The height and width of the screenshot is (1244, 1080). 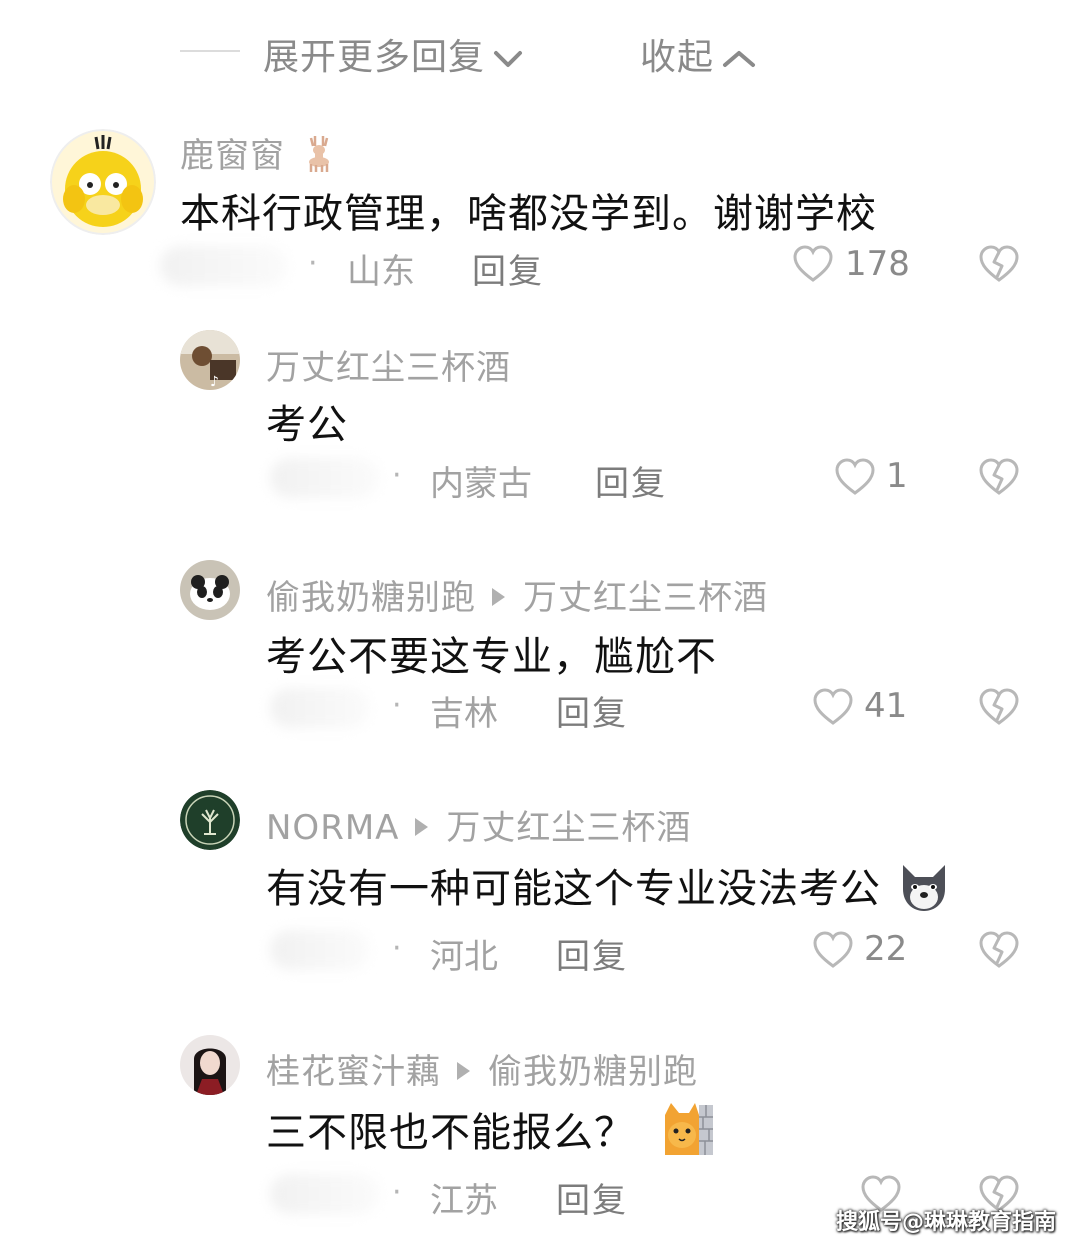 I want to click on comment-text: 有没有一种可能这个专业没法考公, so click(x=609, y=887).